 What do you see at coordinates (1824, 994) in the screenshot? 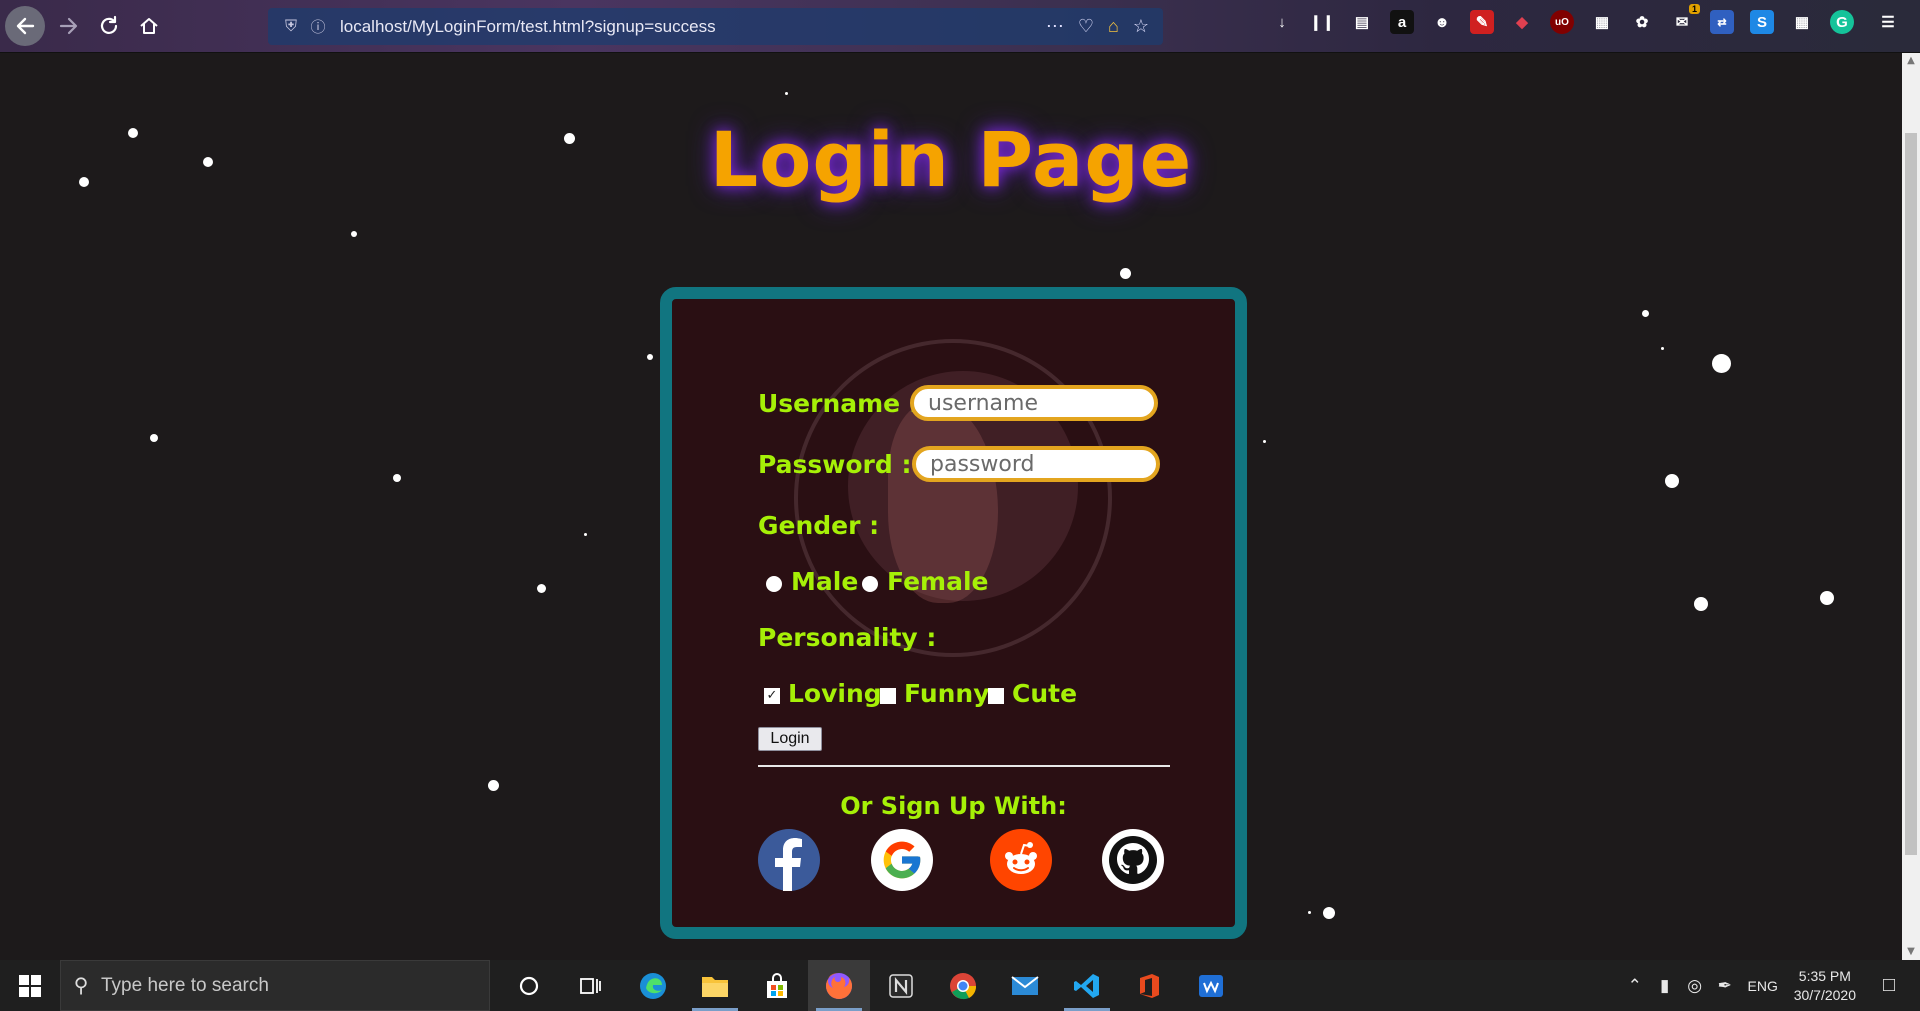
I see `clock-date: 30/7/2020` at bounding box center [1824, 994].